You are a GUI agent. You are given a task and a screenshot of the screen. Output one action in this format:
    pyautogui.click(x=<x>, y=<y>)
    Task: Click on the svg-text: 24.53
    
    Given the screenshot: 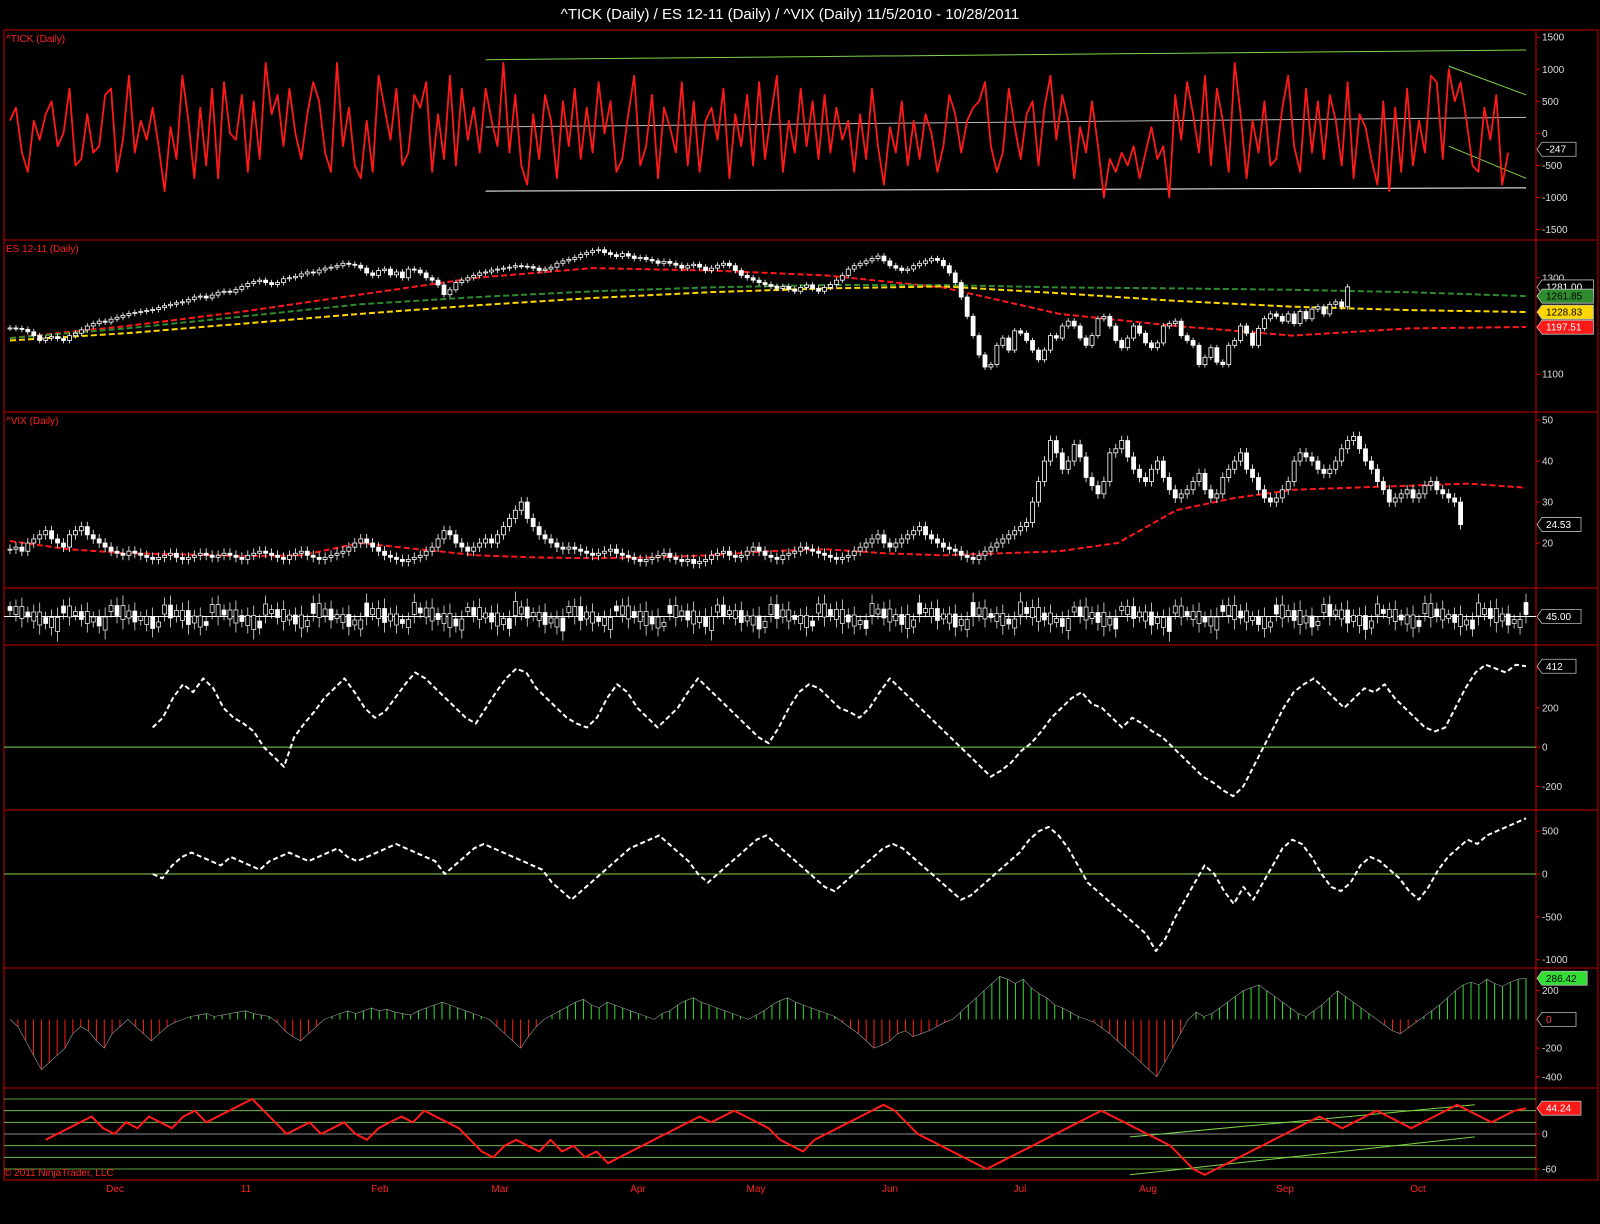 What is the action you would take?
    pyautogui.click(x=1558, y=525)
    